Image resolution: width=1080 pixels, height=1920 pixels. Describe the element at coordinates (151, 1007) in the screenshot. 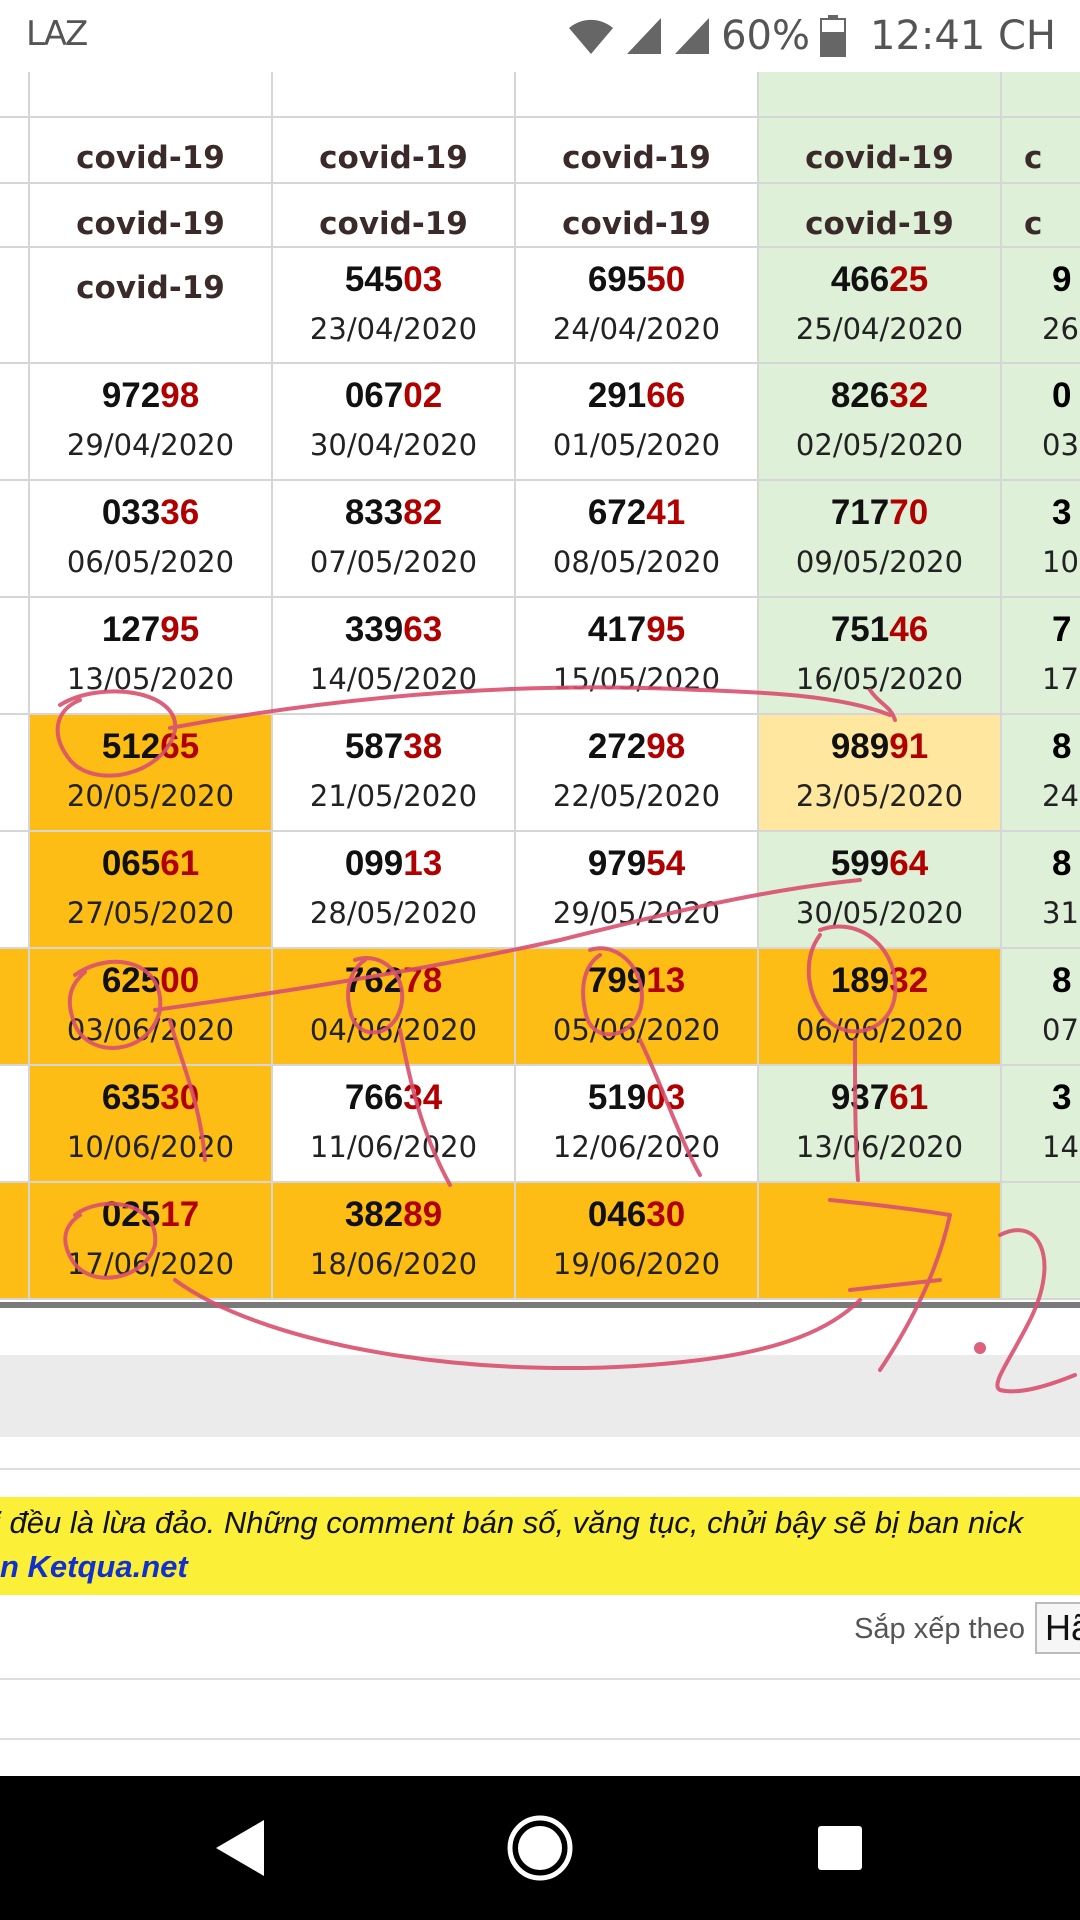

I see `result-cell: 62500 03/06/2020` at that location.